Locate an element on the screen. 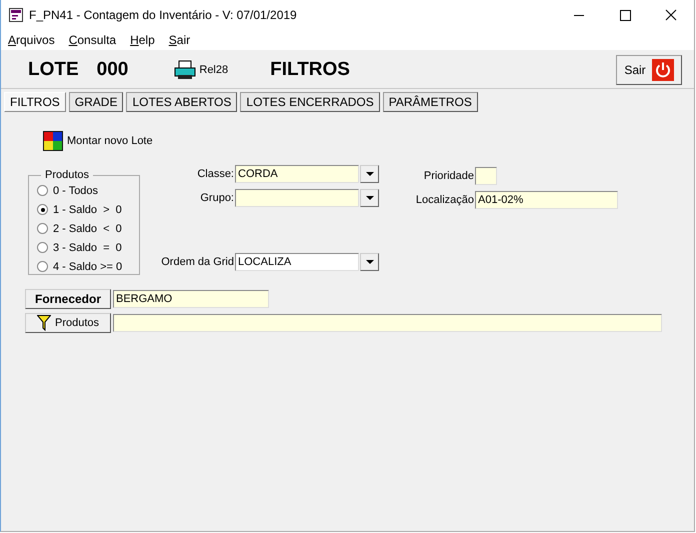 This screenshot has height=533, width=696. tab: PARÂMETROS is located at coordinates (430, 102).